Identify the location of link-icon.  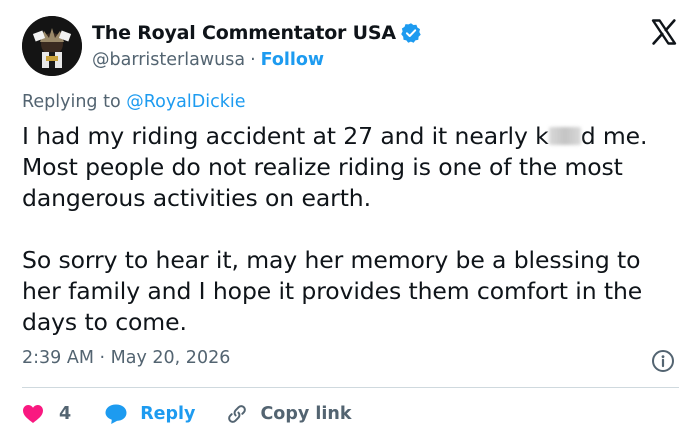
(237, 414).